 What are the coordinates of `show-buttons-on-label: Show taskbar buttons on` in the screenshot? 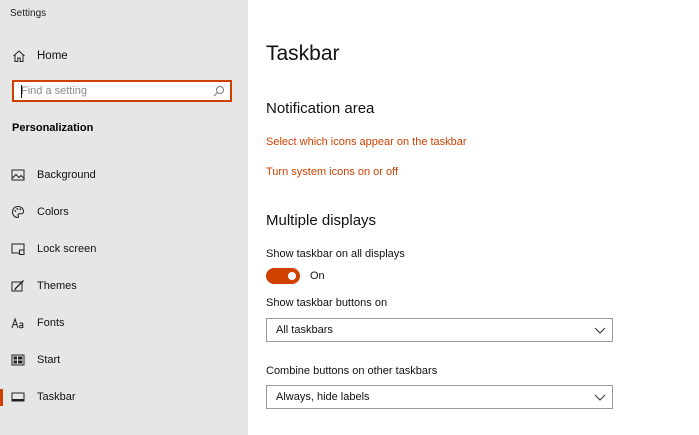 It's located at (327, 303).